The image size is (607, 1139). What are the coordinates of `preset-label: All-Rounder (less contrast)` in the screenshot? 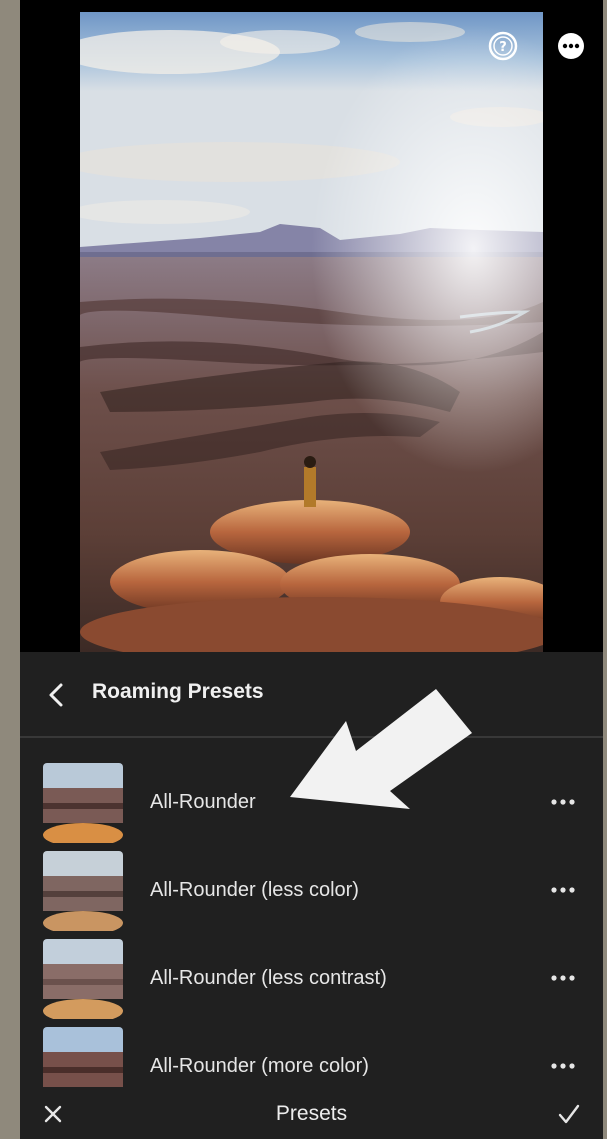 It's located at (268, 978).